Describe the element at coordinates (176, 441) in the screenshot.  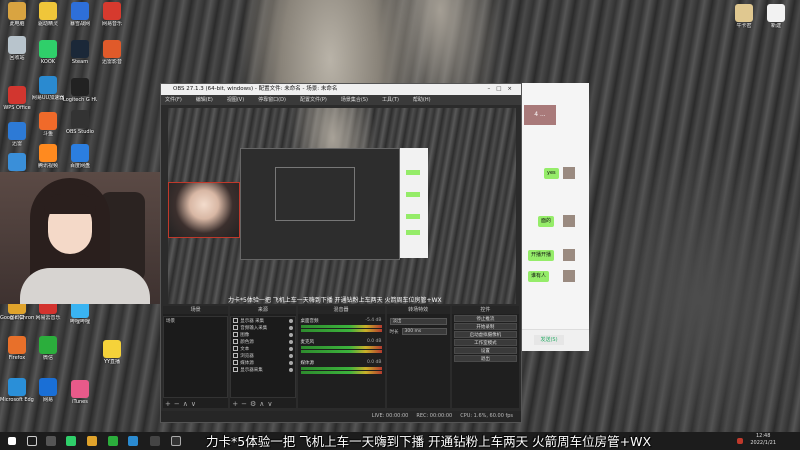
I see `obs-taskbar-icon` at that location.